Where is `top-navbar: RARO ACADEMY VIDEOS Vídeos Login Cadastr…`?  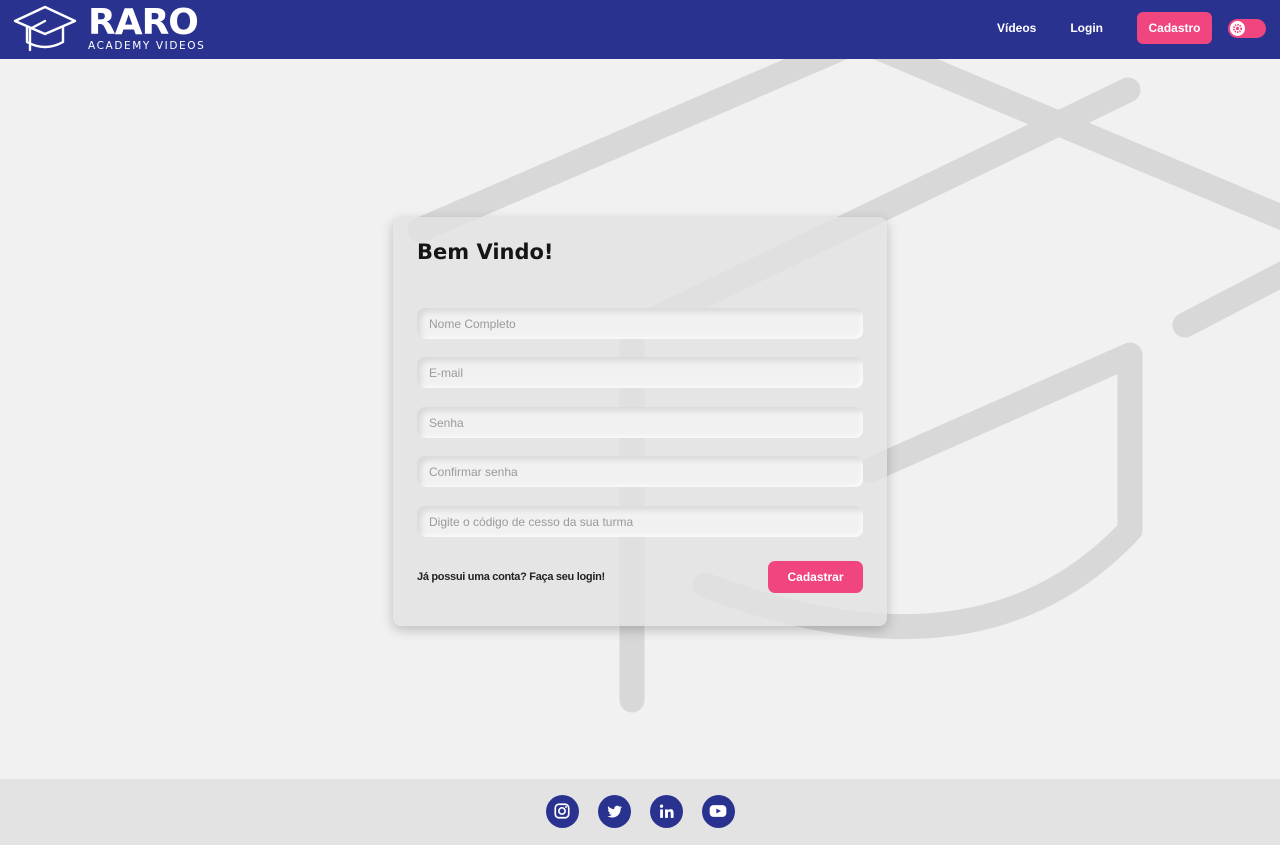 top-navbar: RARO ACADEMY VIDEOS Vídeos Login Cadastr… is located at coordinates (640, 29).